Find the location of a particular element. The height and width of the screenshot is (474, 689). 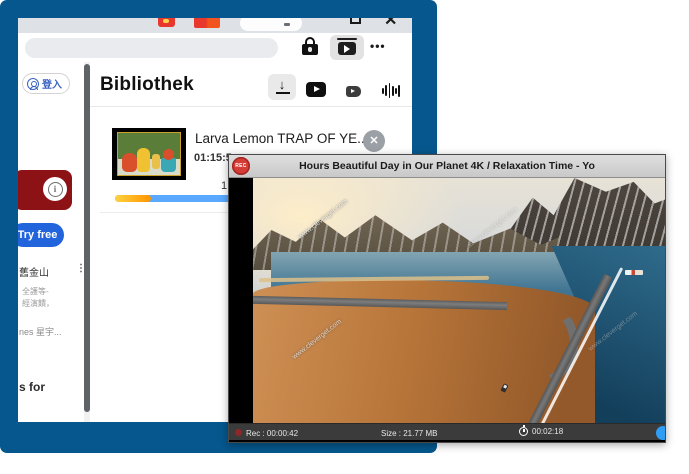

countdown-label: 00:02:18 is located at coordinates (548, 431).